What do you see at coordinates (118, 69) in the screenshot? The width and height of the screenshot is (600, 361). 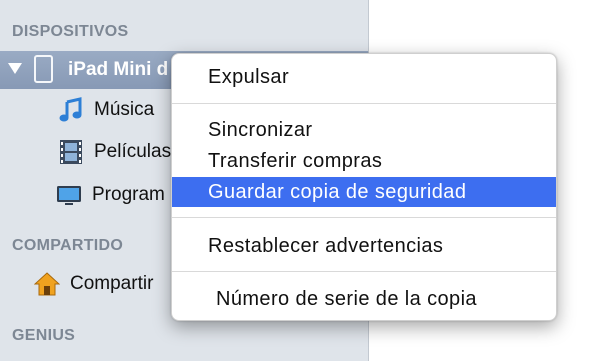 I see `device-name: iPad Mini d` at bounding box center [118, 69].